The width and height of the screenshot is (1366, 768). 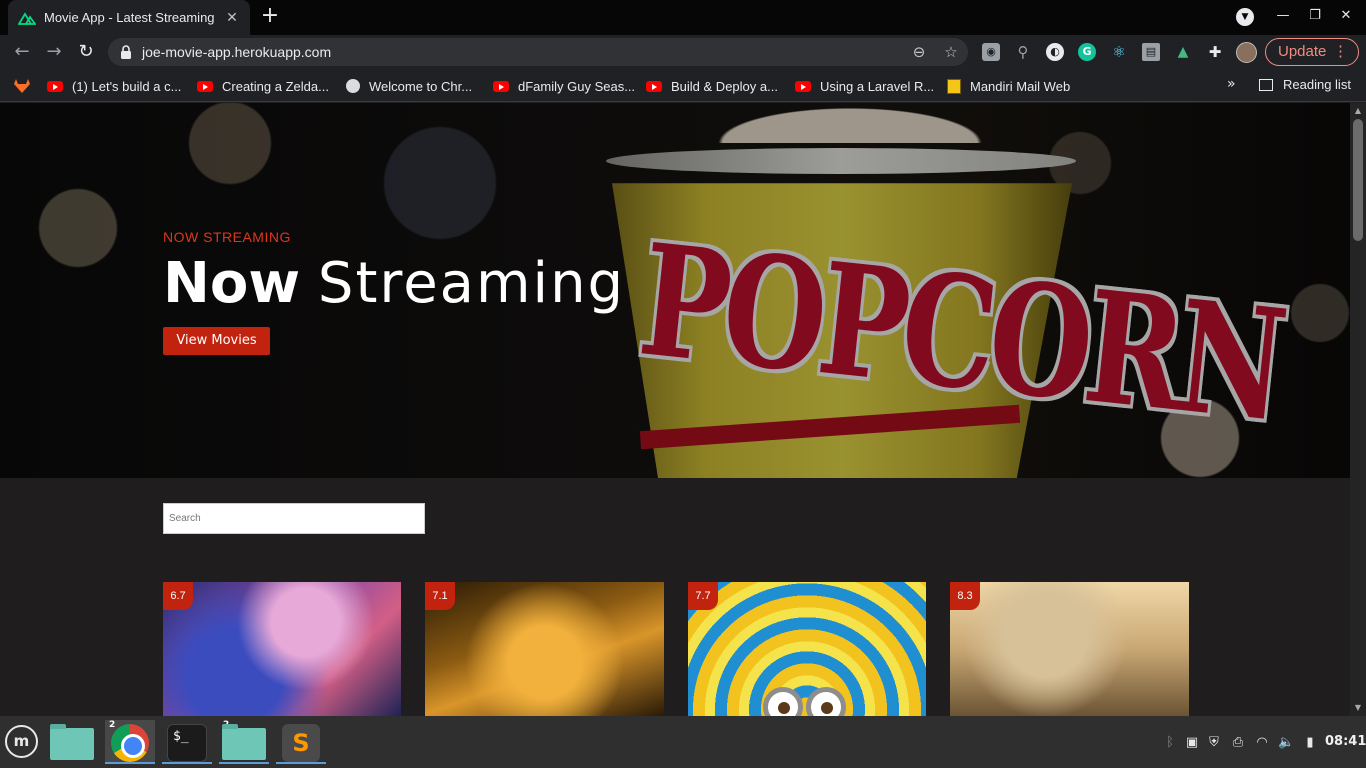 I want to click on screenshot-extension-icon: ◉, so click(x=991, y=52).